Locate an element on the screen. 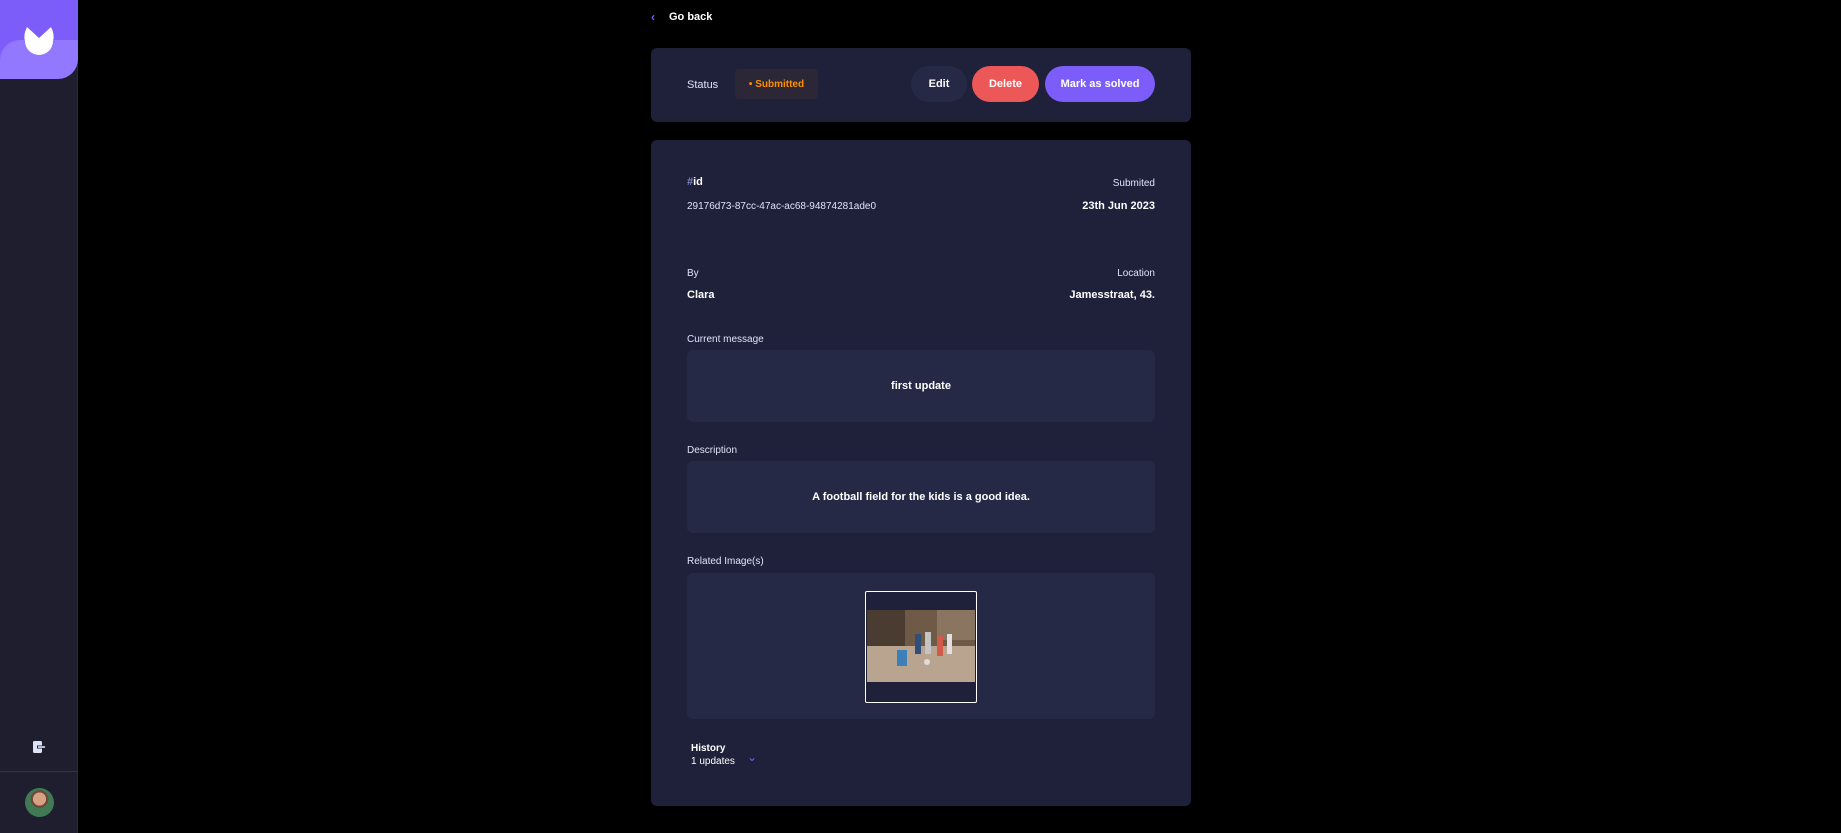 The height and width of the screenshot is (833, 1841). sidebar-divider is located at coordinates (39, 771).